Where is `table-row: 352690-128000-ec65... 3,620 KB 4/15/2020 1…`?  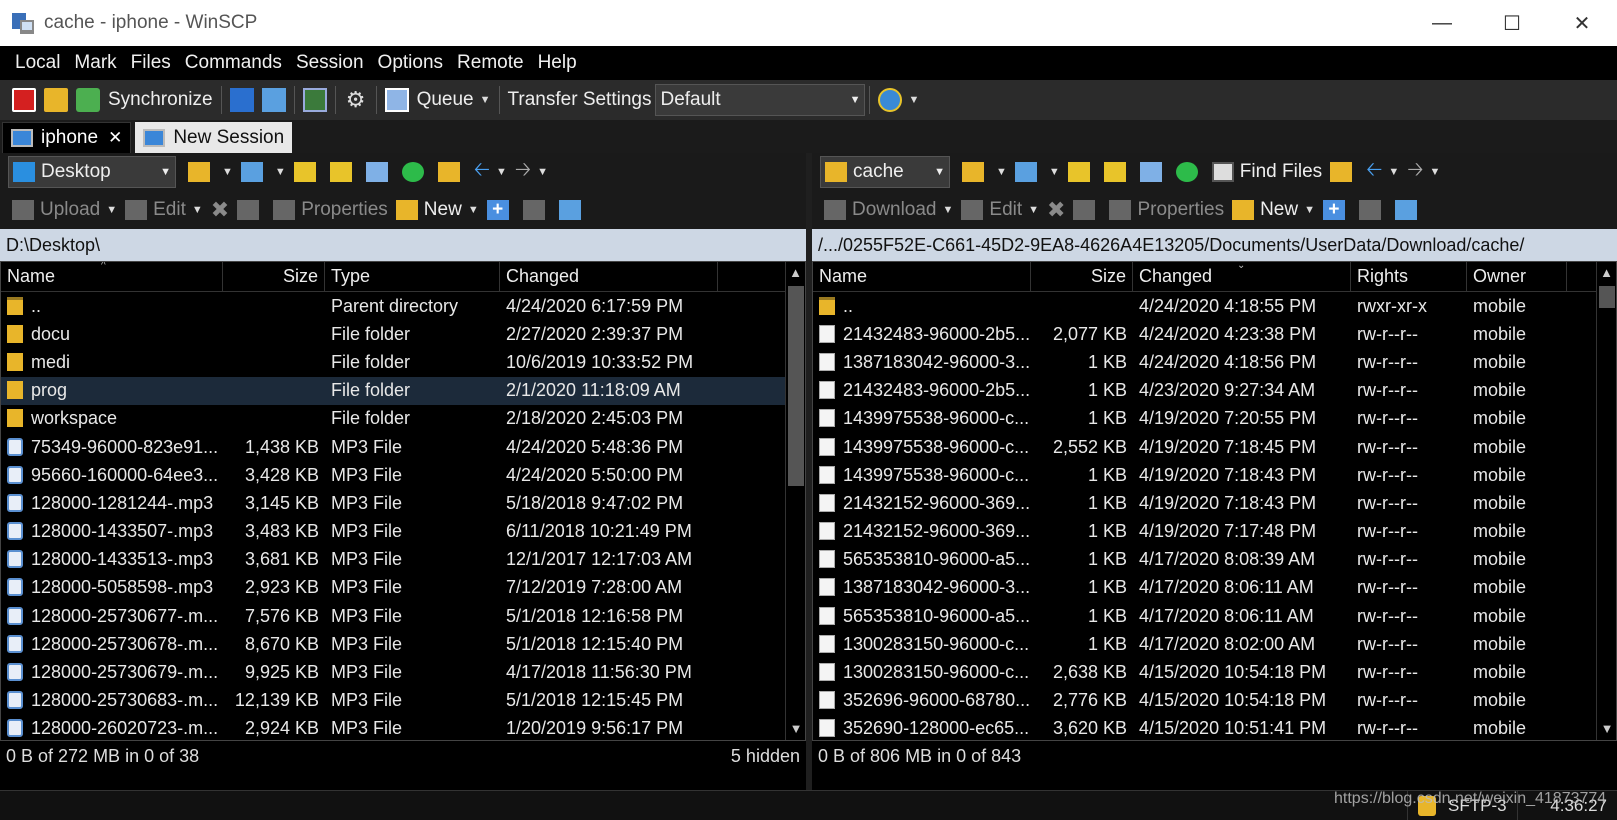
table-row: 352690-128000-ec65... 3,620 KB 4/15/2020 1… is located at coordinates (1214, 727).